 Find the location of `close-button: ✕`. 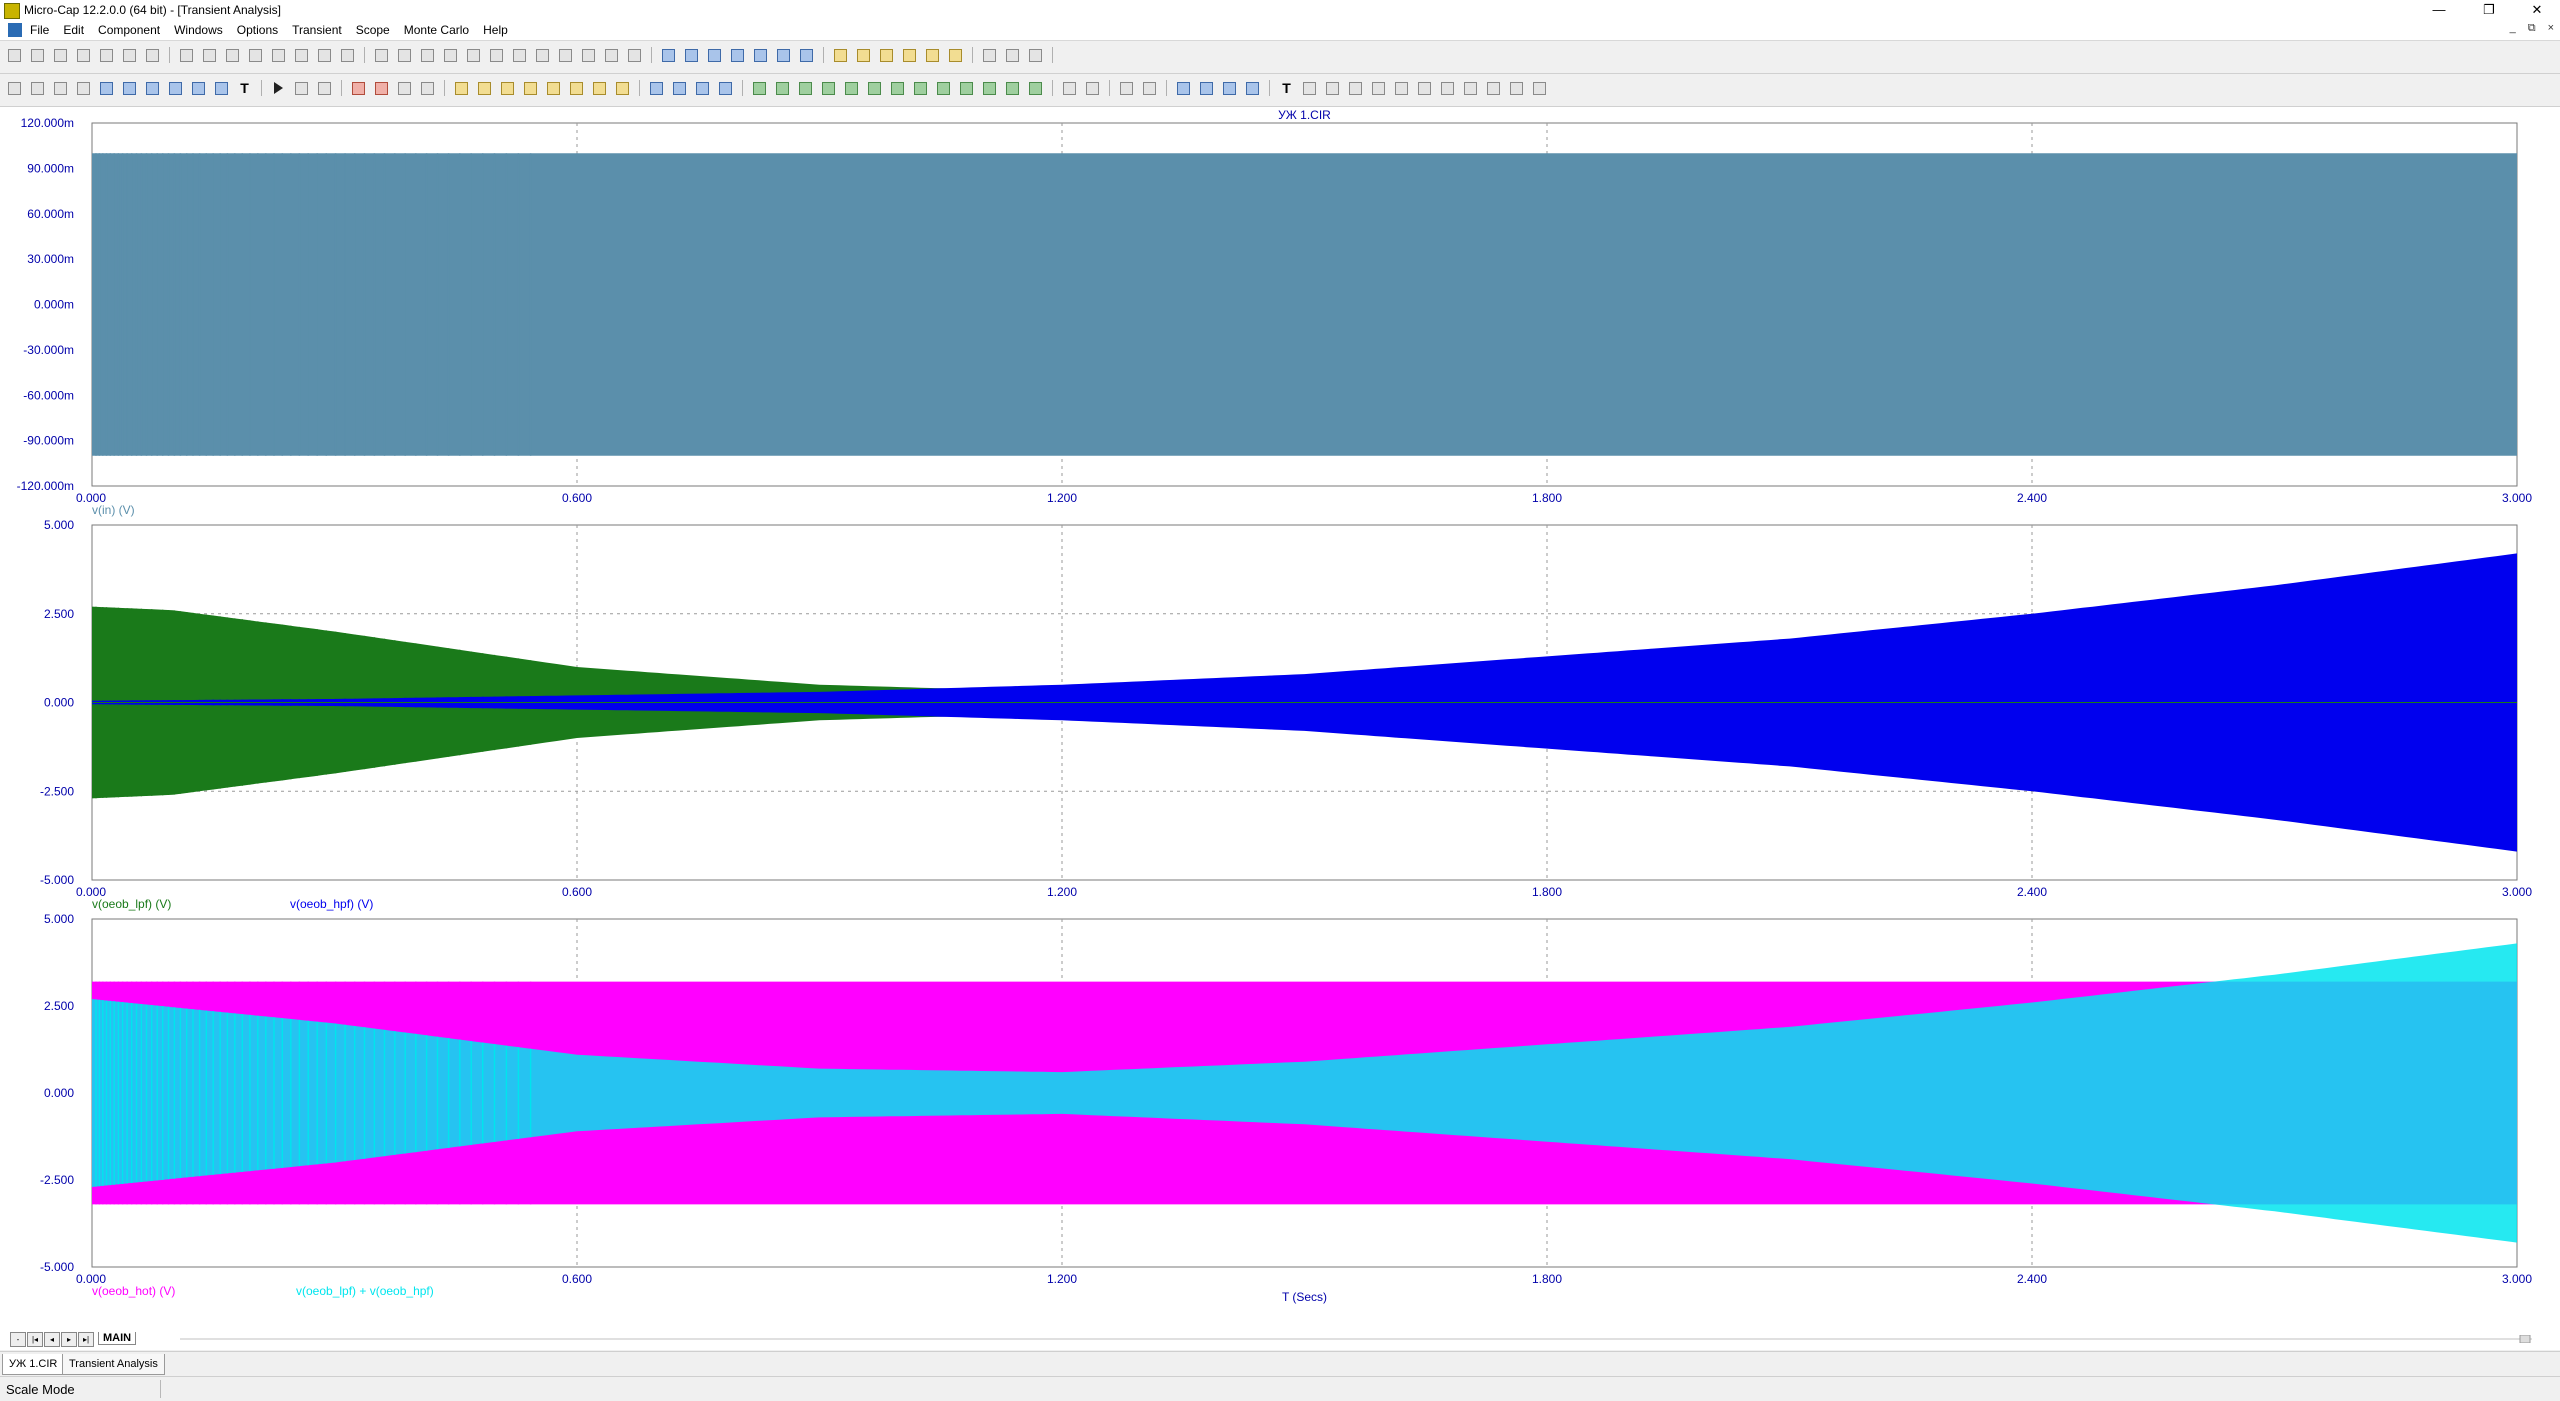

close-button: ✕ is located at coordinates (2537, 10).